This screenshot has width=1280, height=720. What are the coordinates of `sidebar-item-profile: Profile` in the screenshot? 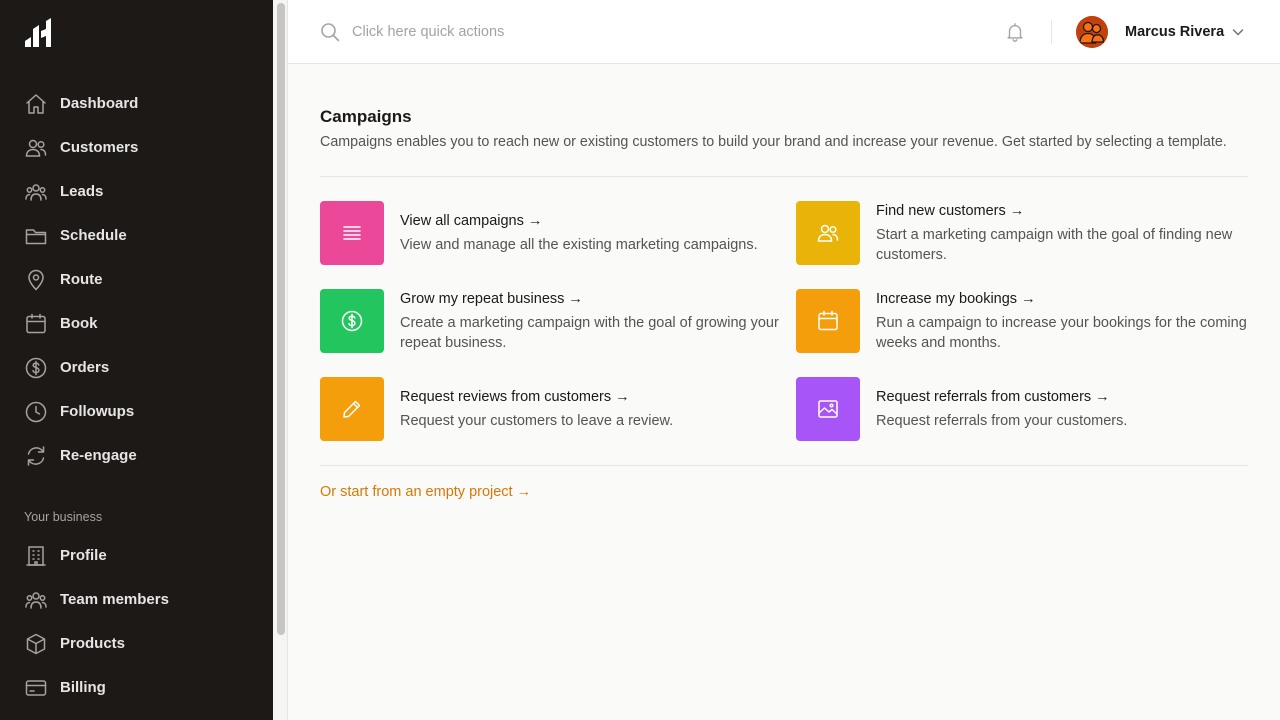 It's located at (136, 556).